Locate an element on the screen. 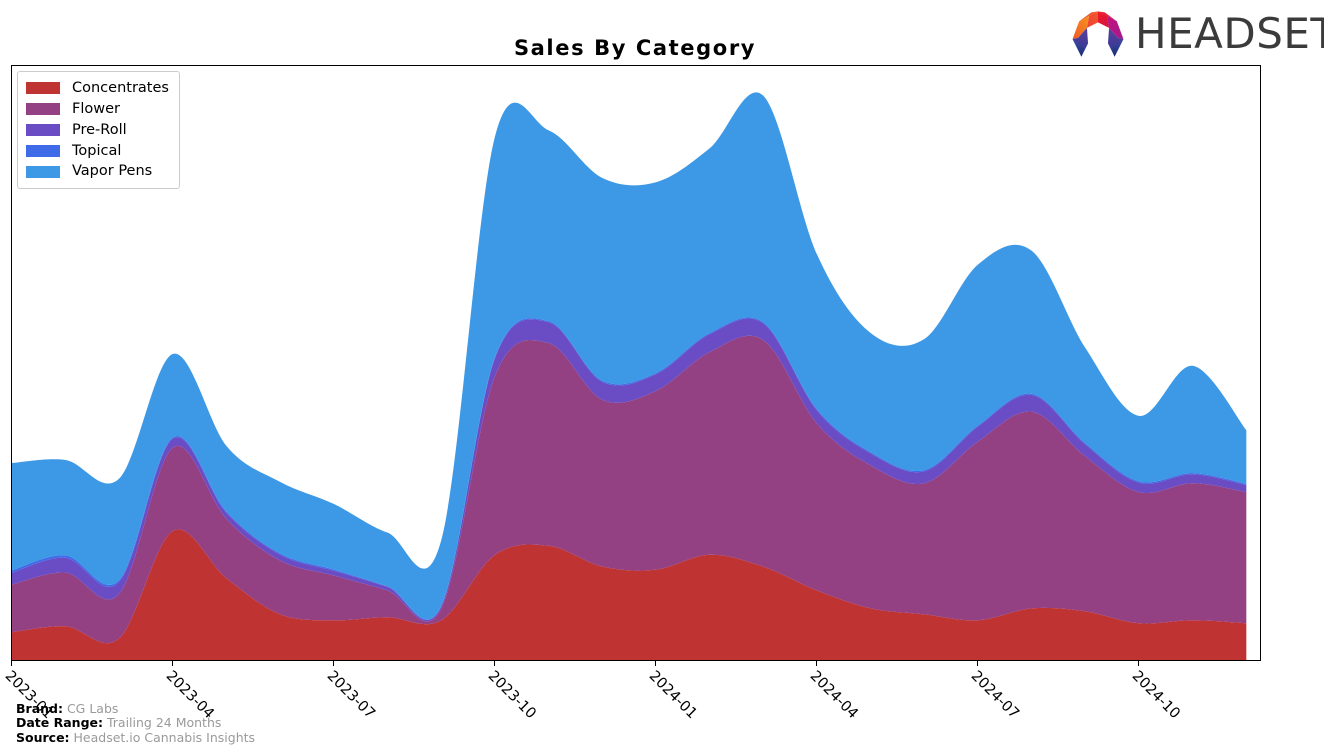 The image size is (1324, 749). x-axis-tick-label: 2024-04 is located at coordinates (833, 695).